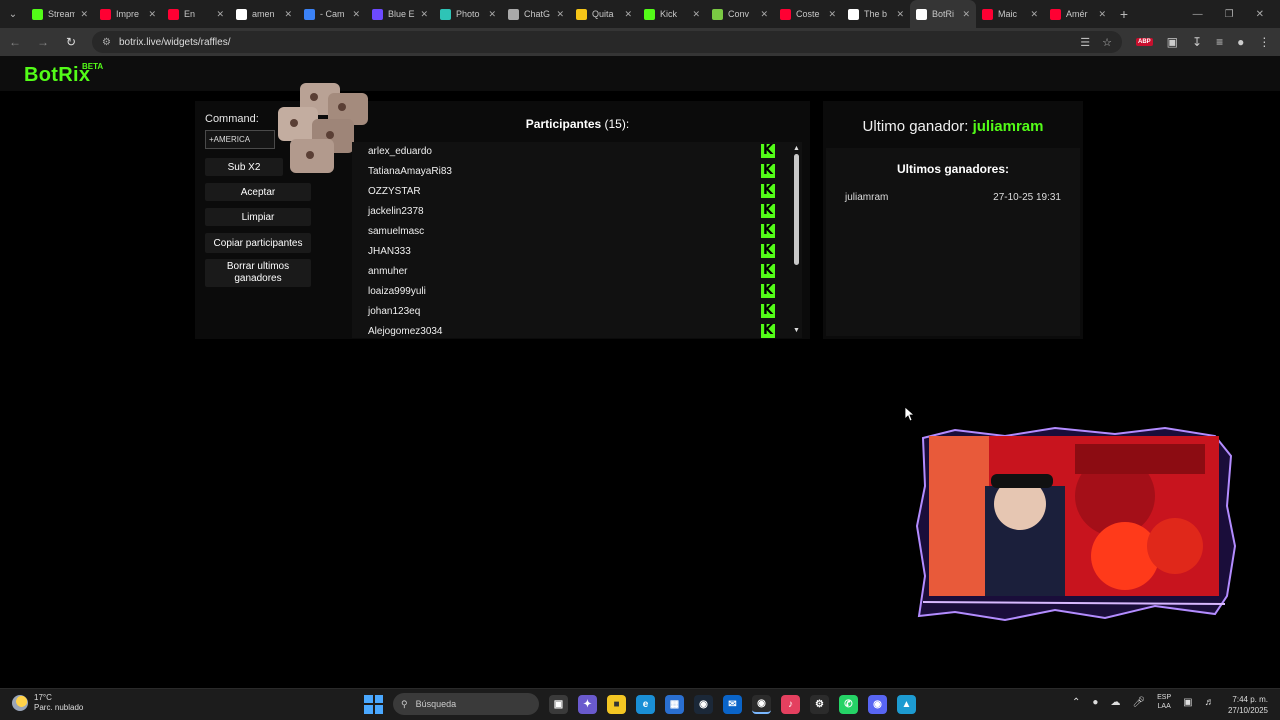 Image resolution: width=1280 pixels, height=720 pixels. I want to click on browser-tab: En ✕, so click(196, 14).